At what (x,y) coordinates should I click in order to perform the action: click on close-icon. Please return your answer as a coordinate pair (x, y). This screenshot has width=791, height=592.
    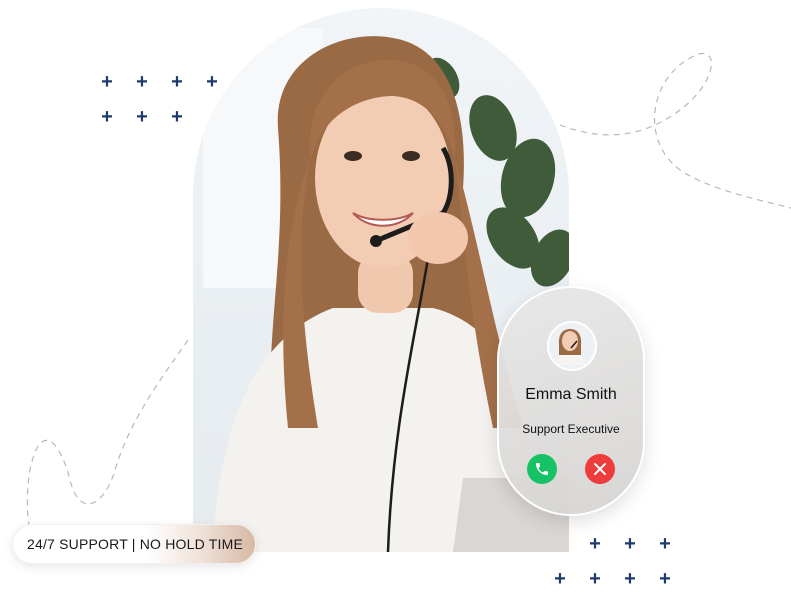
    Looking at the image, I should click on (600, 469).